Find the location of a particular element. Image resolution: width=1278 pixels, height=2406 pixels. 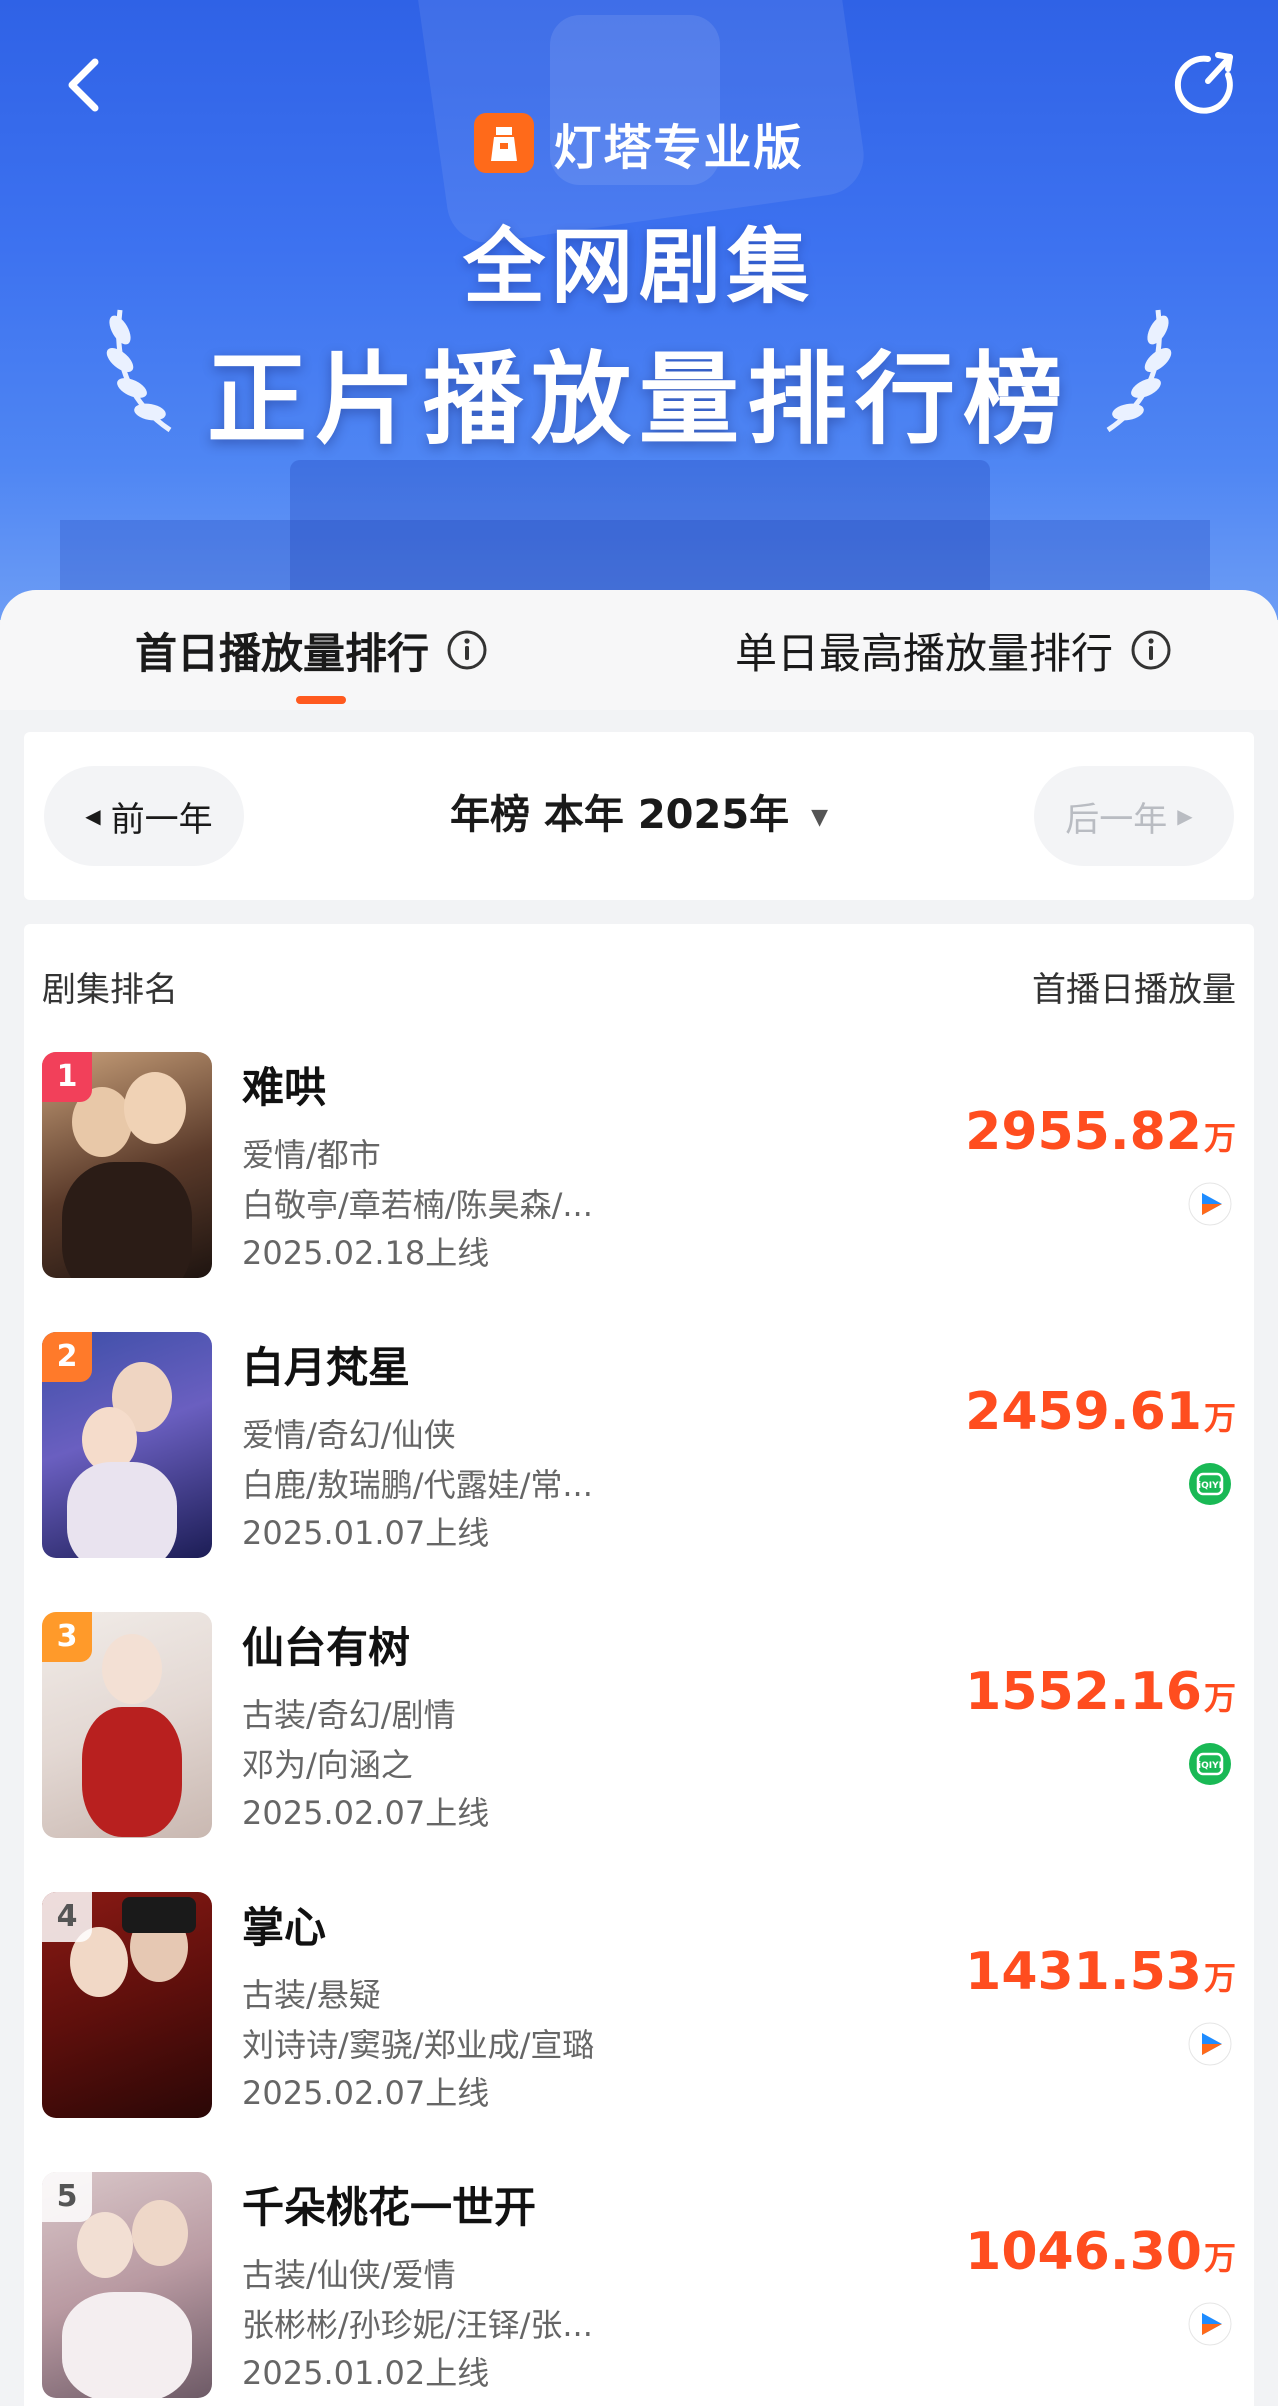

tab-bar: 首日播放量排行 单日最高播放量排行 is located at coordinates (639, 650).